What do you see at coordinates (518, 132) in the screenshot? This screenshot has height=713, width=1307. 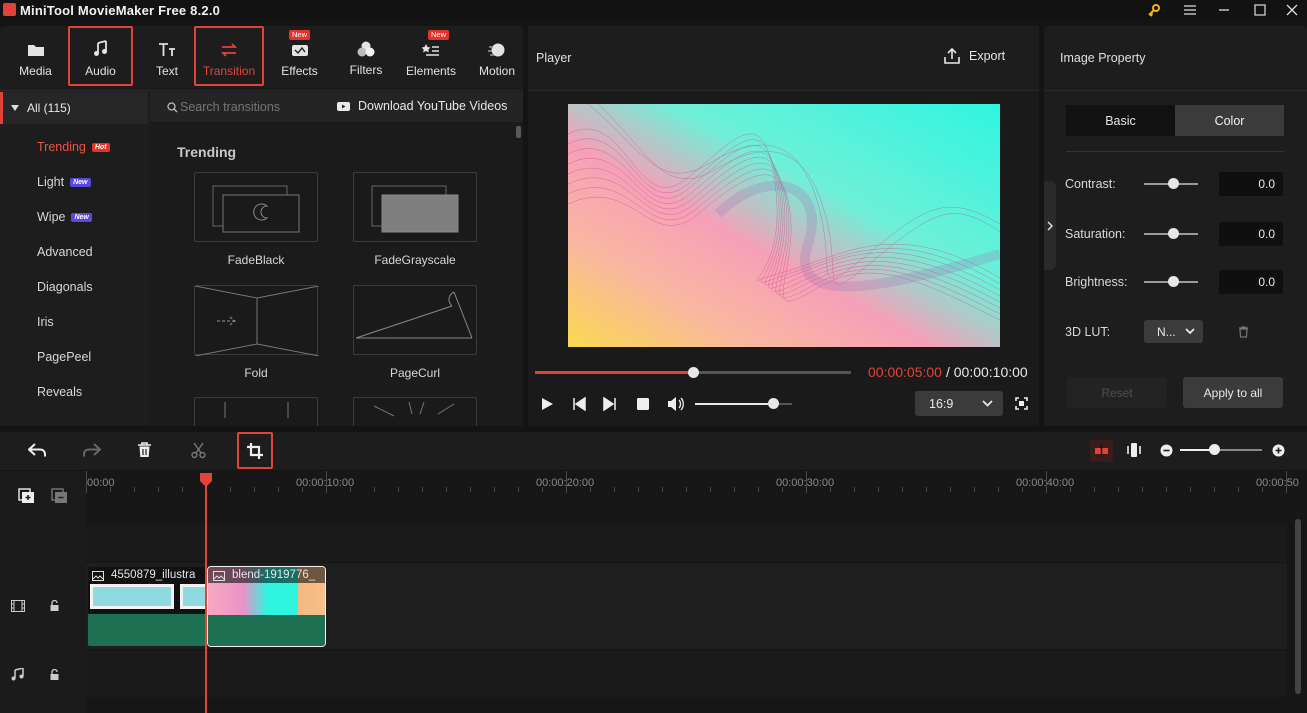 I see `scrollbar-thumb` at bounding box center [518, 132].